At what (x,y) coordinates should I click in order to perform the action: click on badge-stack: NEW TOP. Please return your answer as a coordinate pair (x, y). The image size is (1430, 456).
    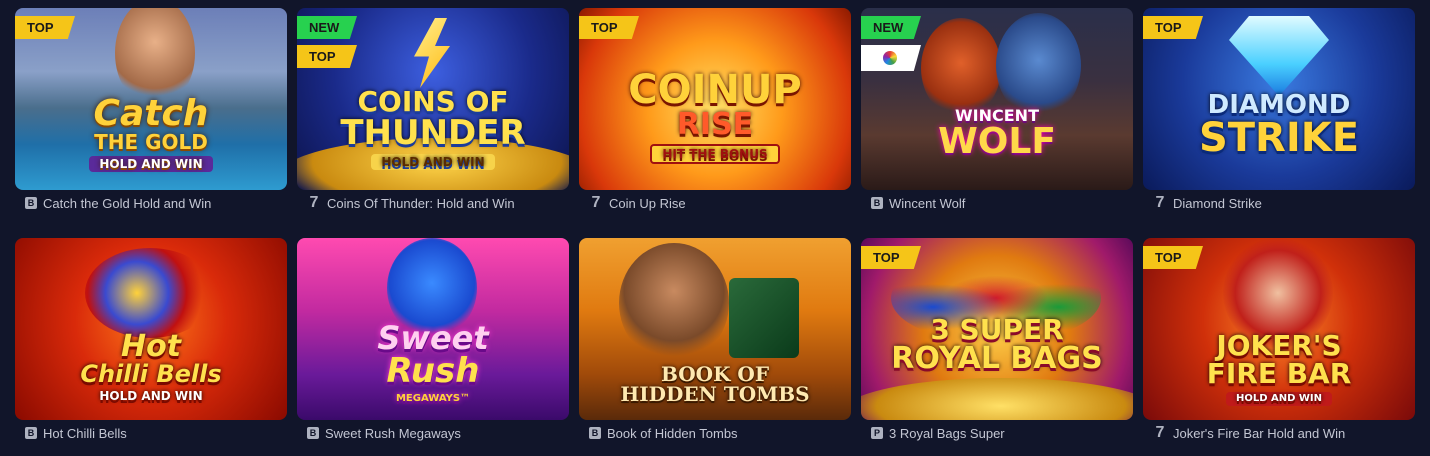
    Looking at the image, I should click on (327, 42).